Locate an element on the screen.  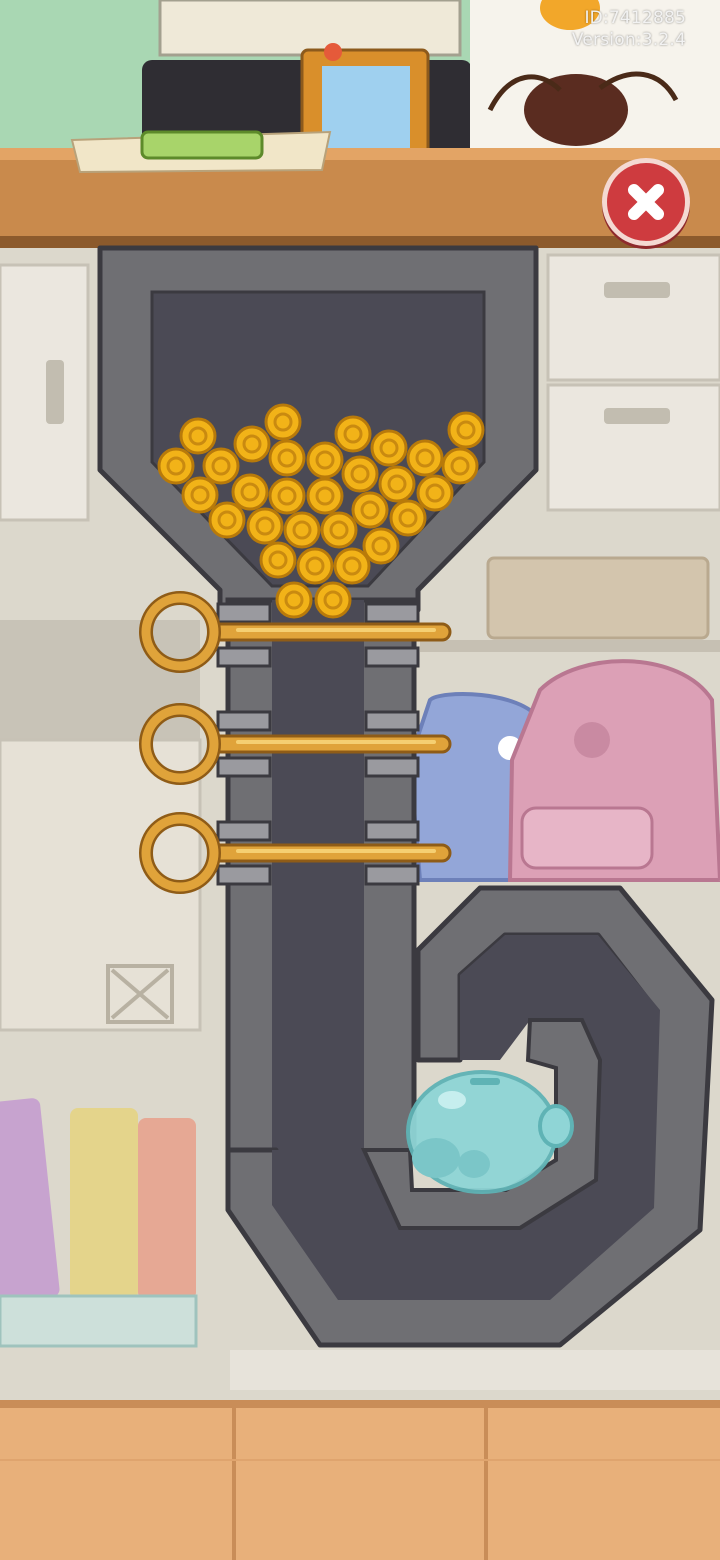
floor is located at coordinates (360, 1480).